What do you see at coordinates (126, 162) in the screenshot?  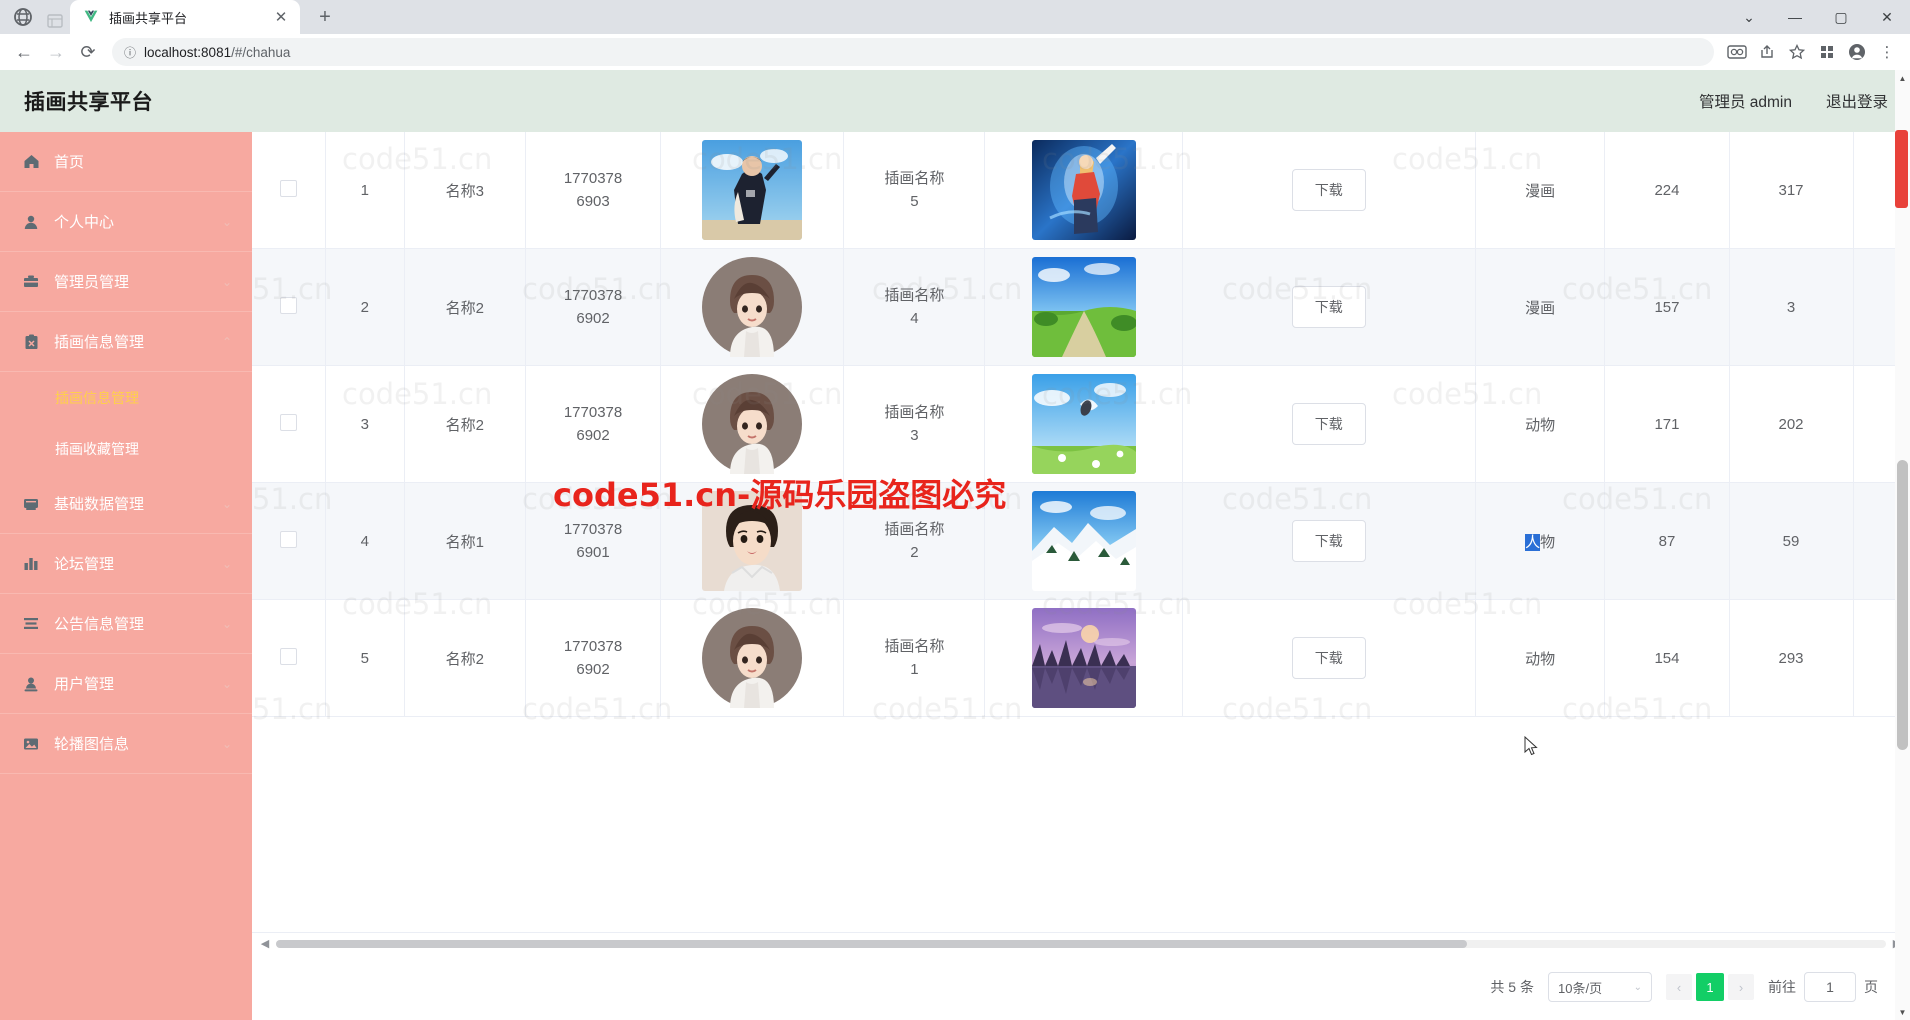 I see `sidebar-item-home: 首页` at bounding box center [126, 162].